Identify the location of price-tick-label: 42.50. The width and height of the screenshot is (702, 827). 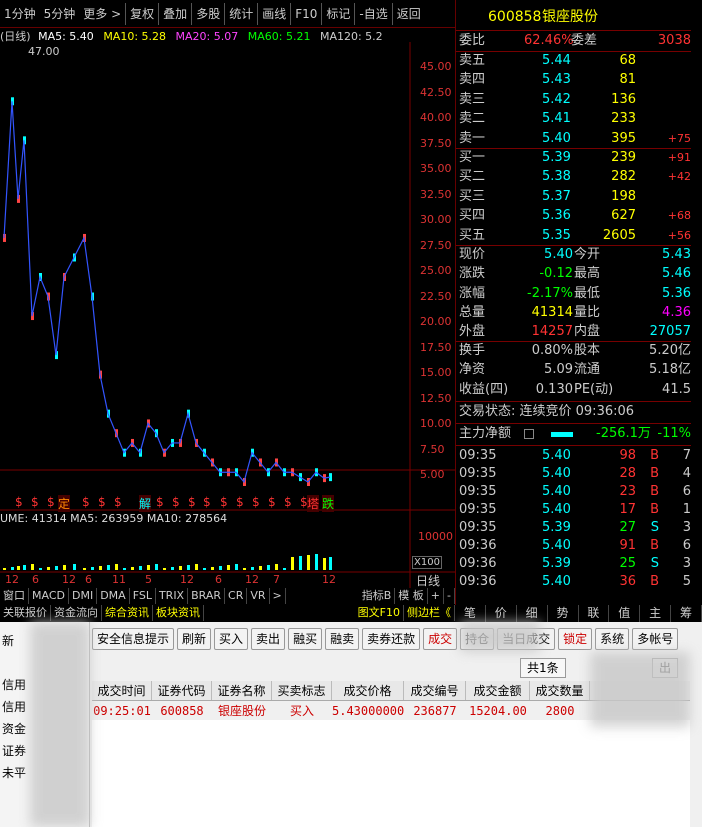
(436, 92).